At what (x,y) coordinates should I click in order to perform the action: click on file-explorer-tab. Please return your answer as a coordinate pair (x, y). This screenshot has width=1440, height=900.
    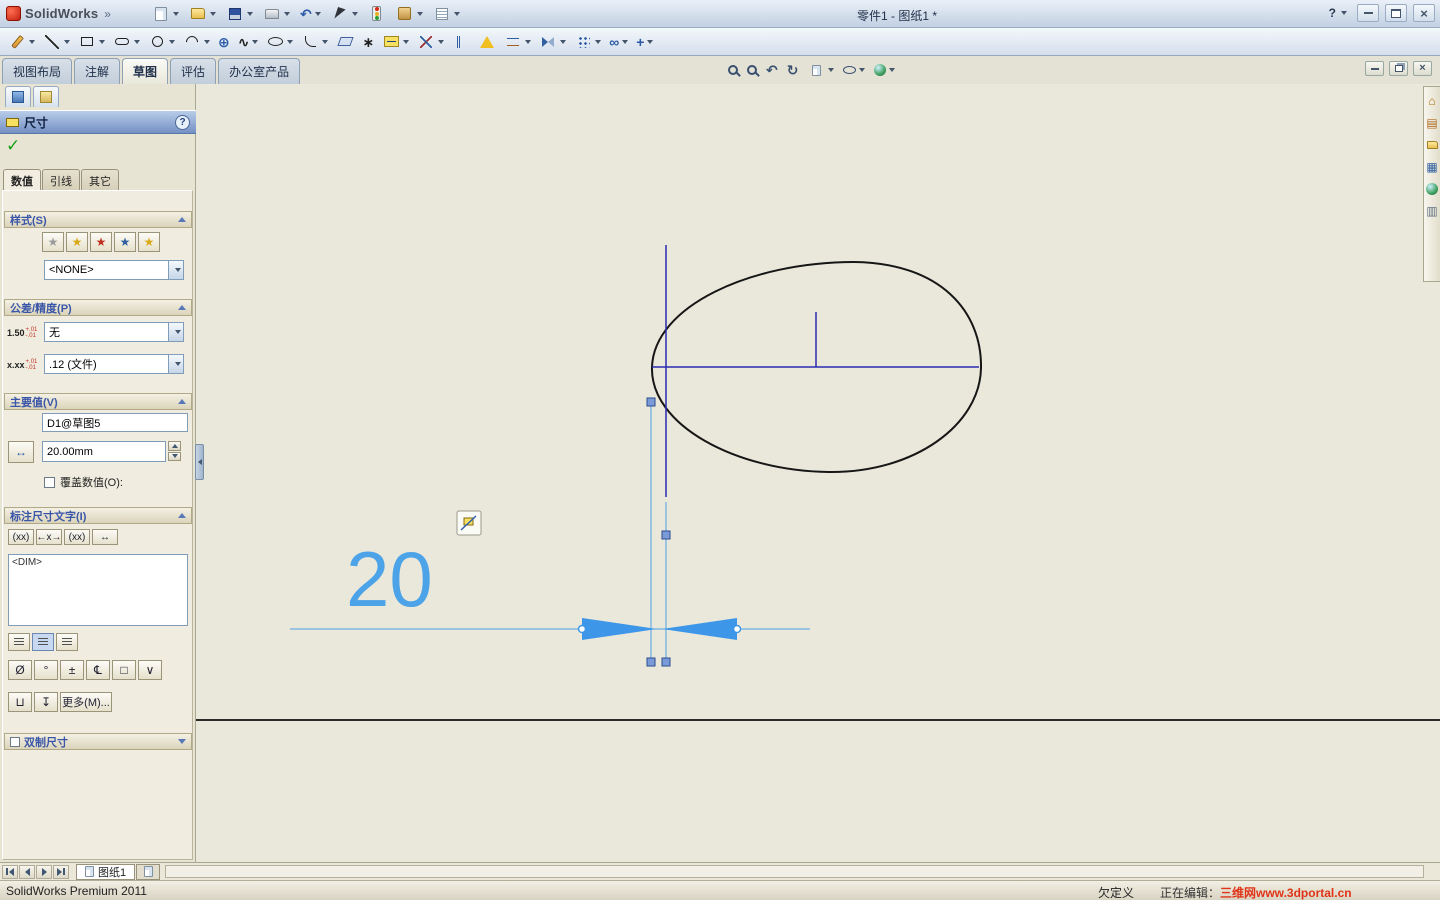
    Looking at the image, I should click on (1432, 144).